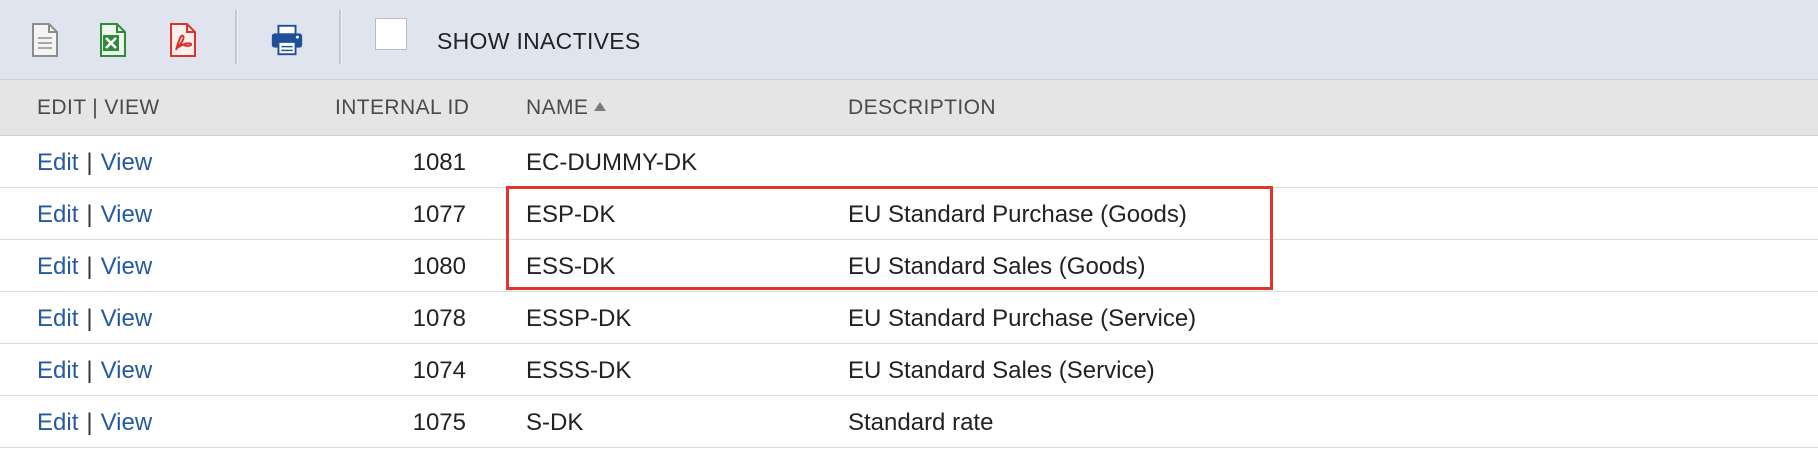 Image resolution: width=1818 pixels, height=452 pixels. I want to click on table-header: EDIT | VIEW INTERNAL ID NAME DESCRIPTION, so click(909, 108).